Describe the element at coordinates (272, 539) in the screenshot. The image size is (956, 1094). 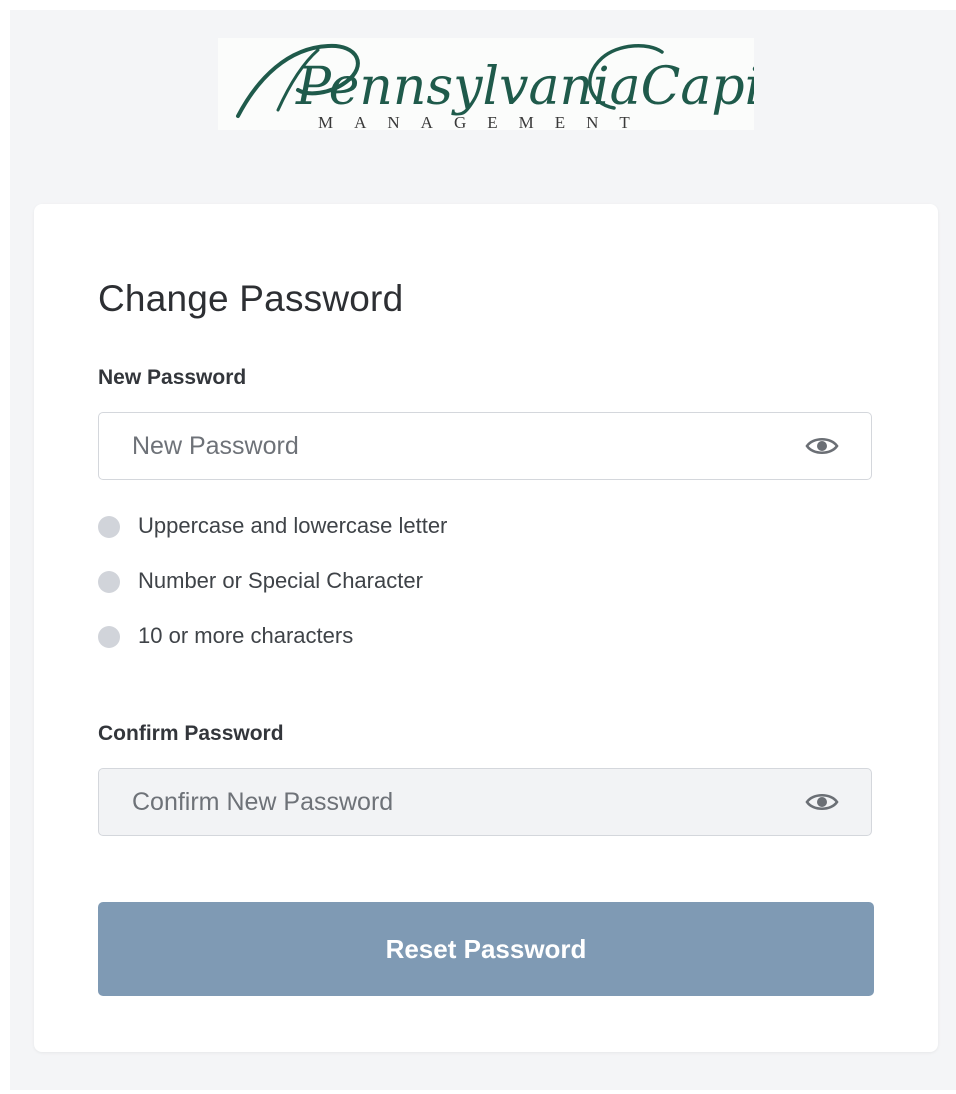
I see `requirement-item: Uppercase and lowercase letter` at that location.